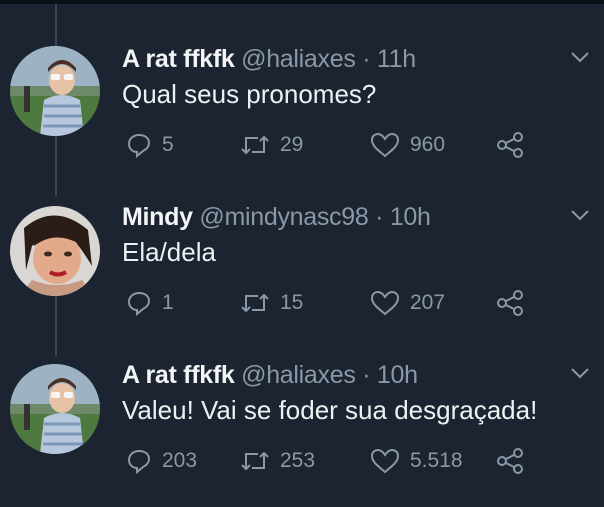 The width and height of the screenshot is (604, 507). What do you see at coordinates (302, 2) in the screenshot?
I see `top-edge` at bounding box center [302, 2].